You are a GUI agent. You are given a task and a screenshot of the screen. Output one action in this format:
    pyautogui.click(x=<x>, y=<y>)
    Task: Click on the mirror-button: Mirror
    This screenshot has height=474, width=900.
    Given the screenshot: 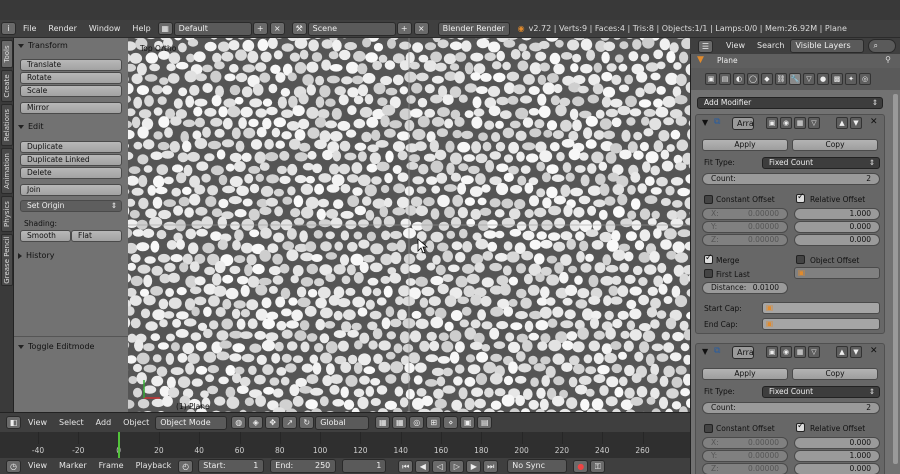 What is the action you would take?
    pyautogui.click(x=71, y=108)
    